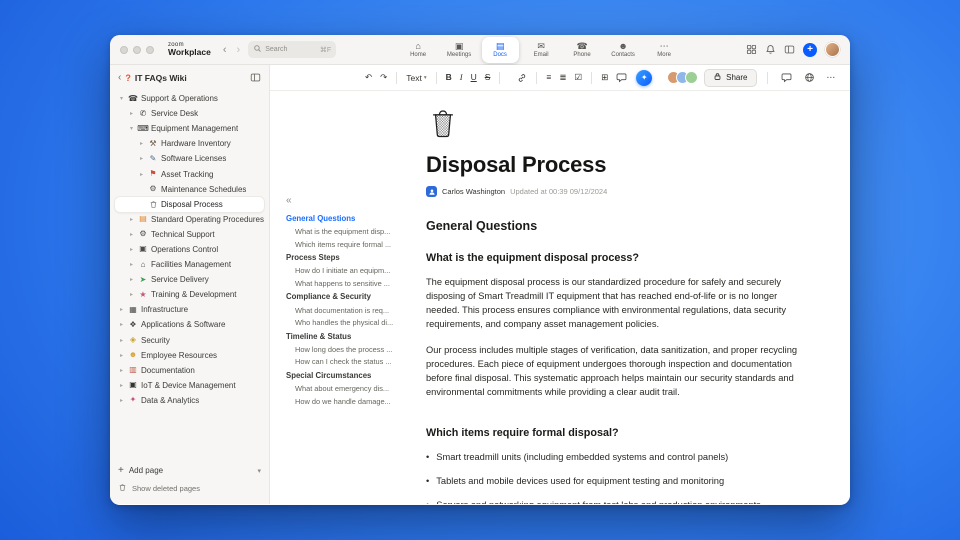 The image size is (960, 540). I want to click on sidebar-item-data-analytics: ▸ ✦ Data & Analytics, so click(189, 400).